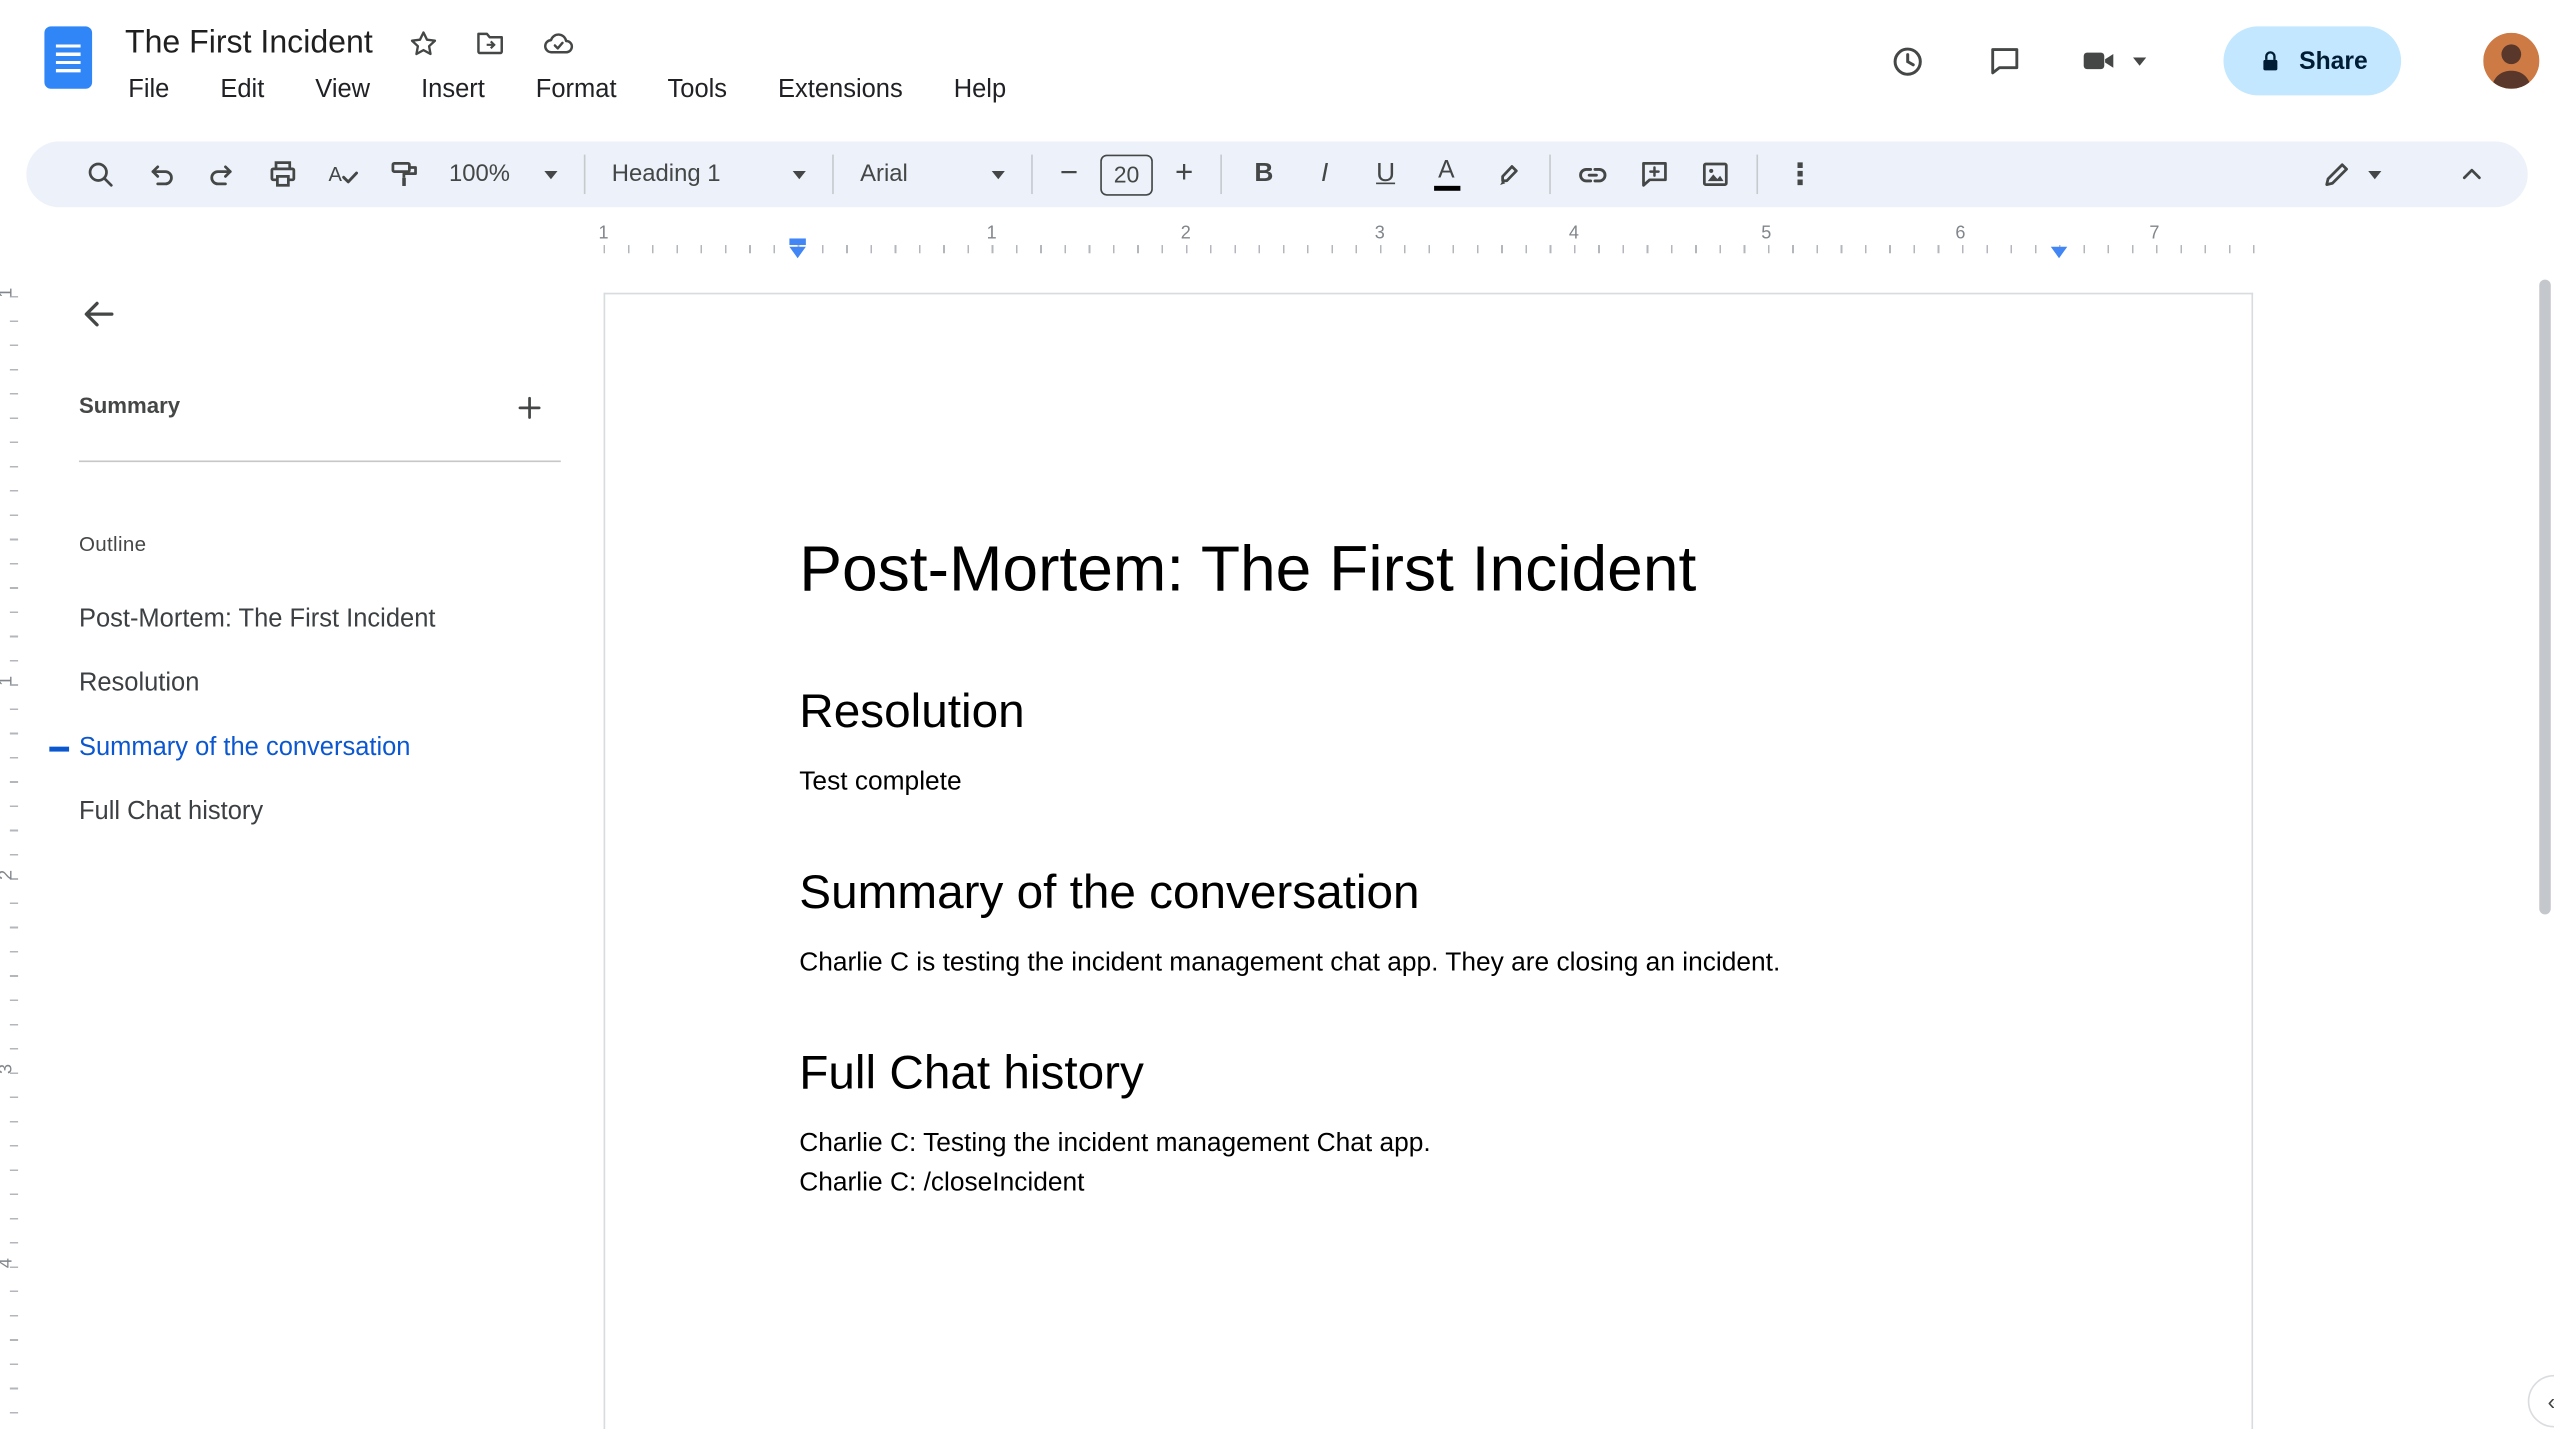 Image resolution: width=2554 pixels, height=1429 pixels. Describe the element at coordinates (1183, 174) in the screenshot. I see `increase-font-size-button: +` at that location.